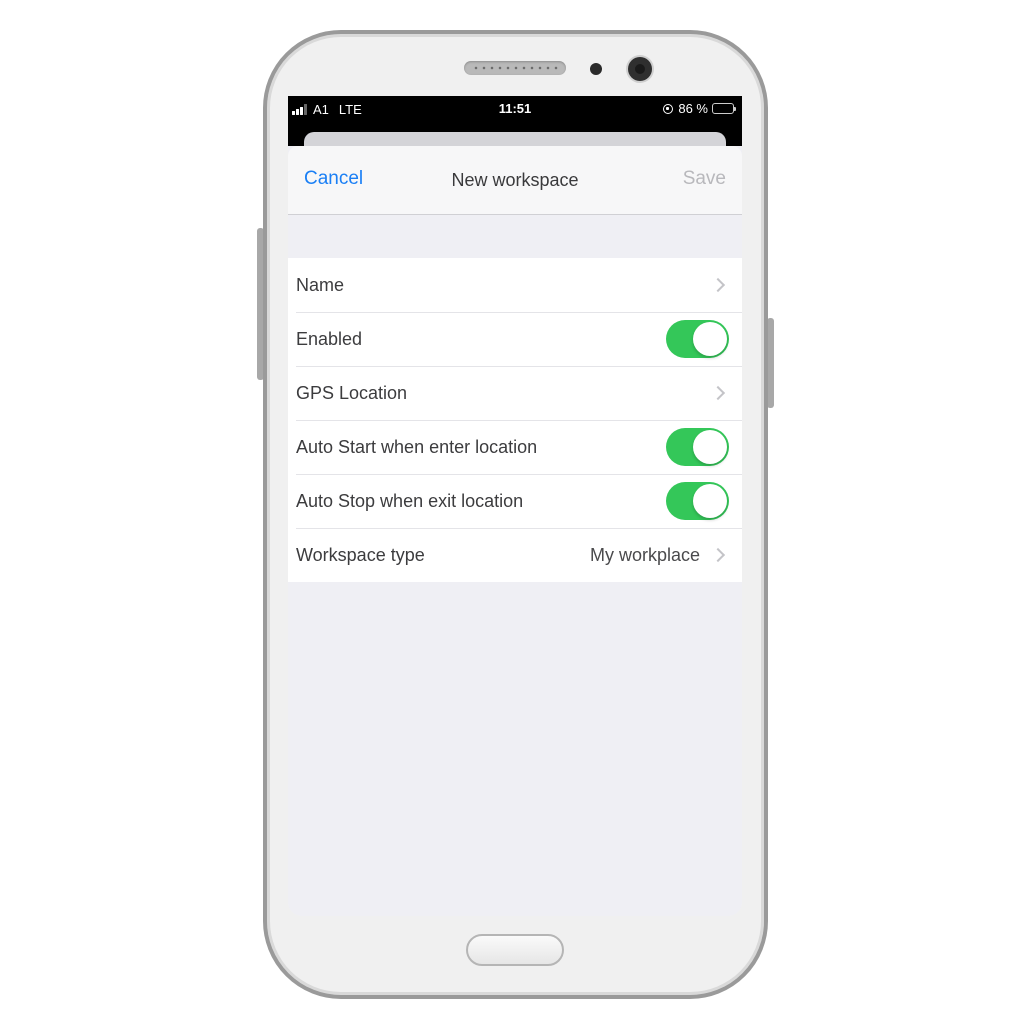 This screenshot has width=1030, height=1030. What do you see at coordinates (515, 393) in the screenshot?
I see `gps-location-row: GPS Location` at bounding box center [515, 393].